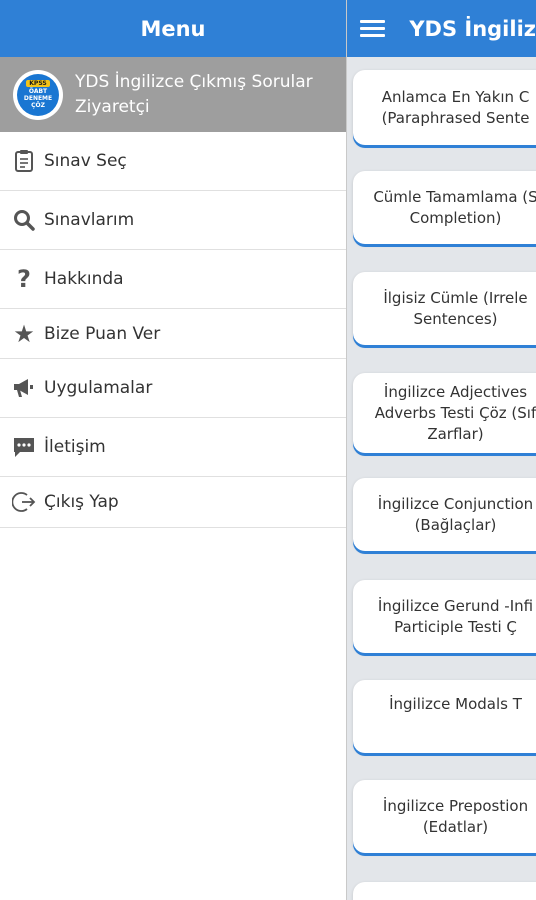  I want to click on menu-item-uygulamalar: Uygulamalar, so click(173, 388).